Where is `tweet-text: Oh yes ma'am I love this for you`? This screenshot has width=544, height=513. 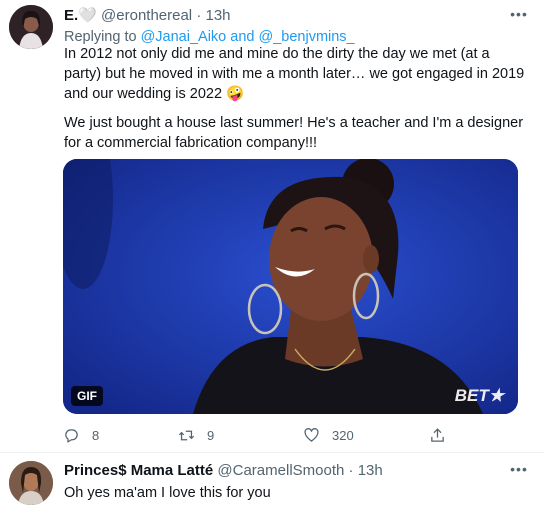
tweet-text: Oh yes ma'am I love this for you is located at coordinates (167, 493).